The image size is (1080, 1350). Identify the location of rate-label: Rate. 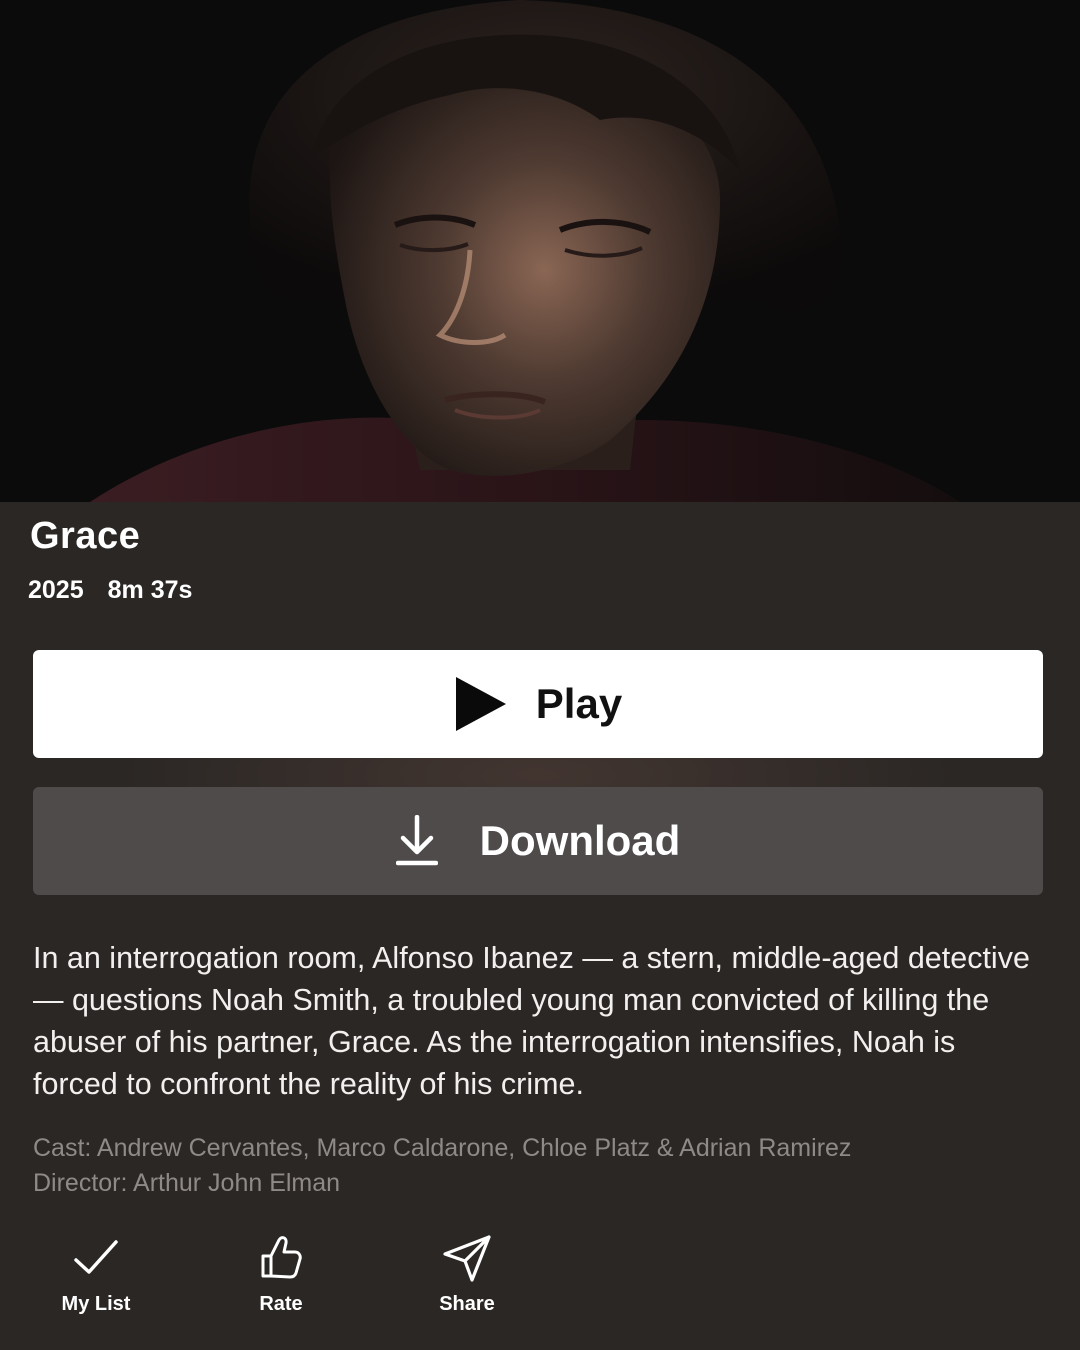
(281, 1304).